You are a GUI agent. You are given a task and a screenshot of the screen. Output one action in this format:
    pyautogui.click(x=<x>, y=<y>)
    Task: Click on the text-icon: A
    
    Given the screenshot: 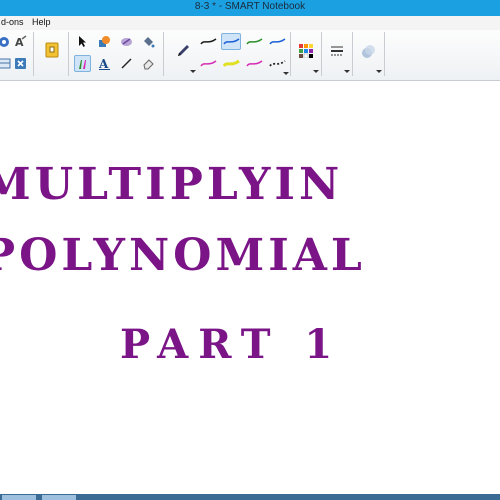 What is the action you would take?
    pyautogui.click(x=104, y=63)
    